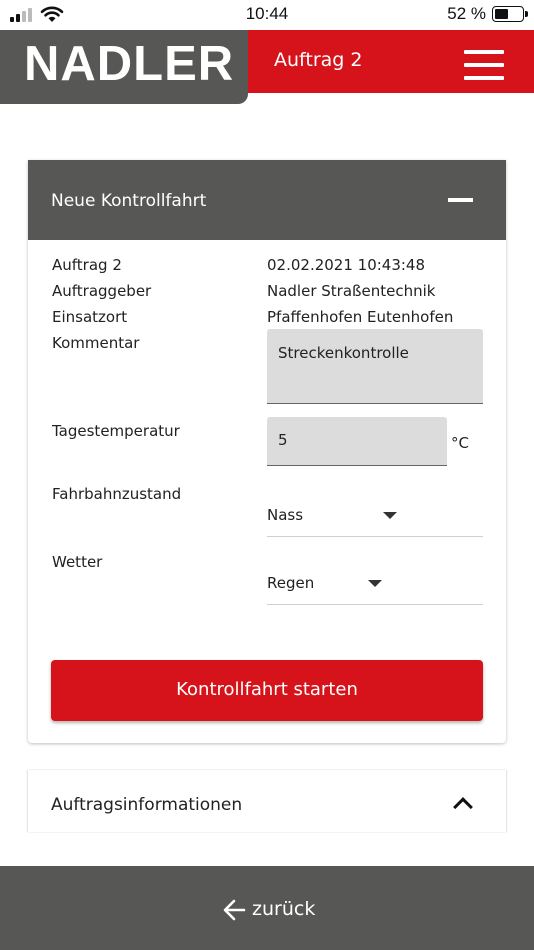  What do you see at coordinates (87, 265) in the screenshot?
I see `info-label-order: Auftrag 2` at bounding box center [87, 265].